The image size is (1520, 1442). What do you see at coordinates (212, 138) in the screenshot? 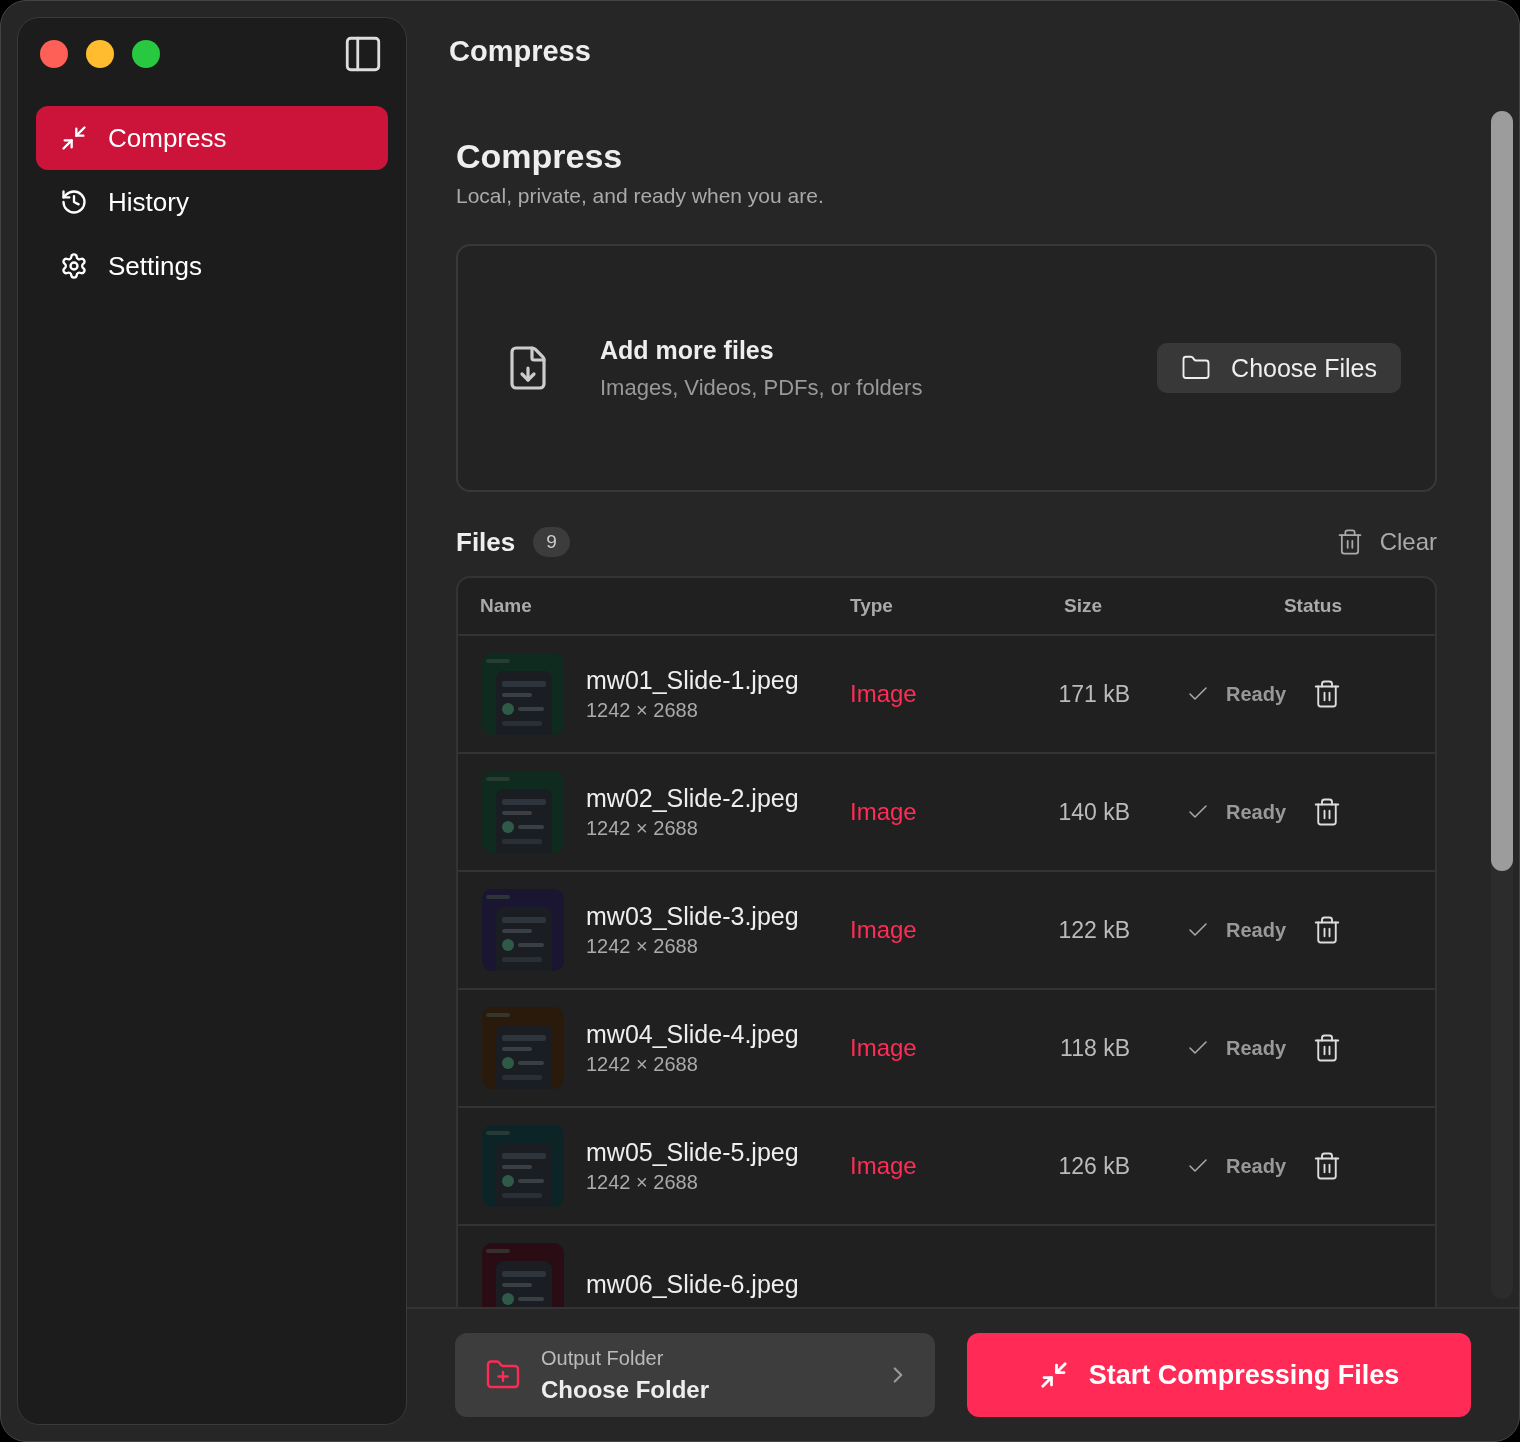
I see `sidebar-item: Compress` at bounding box center [212, 138].